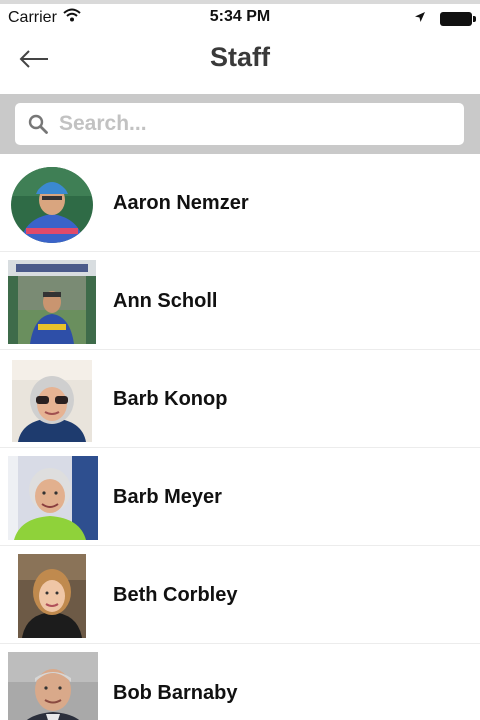 The image size is (480, 720). What do you see at coordinates (181, 203) in the screenshot?
I see `staff-name: Aaron Nemzer` at bounding box center [181, 203].